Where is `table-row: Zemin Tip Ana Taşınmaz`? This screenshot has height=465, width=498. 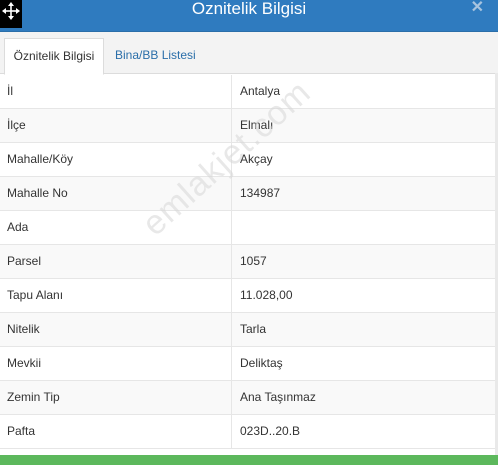
table-row: Zemin Tip Ana Taşınmaz is located at coordinates (247, 398).